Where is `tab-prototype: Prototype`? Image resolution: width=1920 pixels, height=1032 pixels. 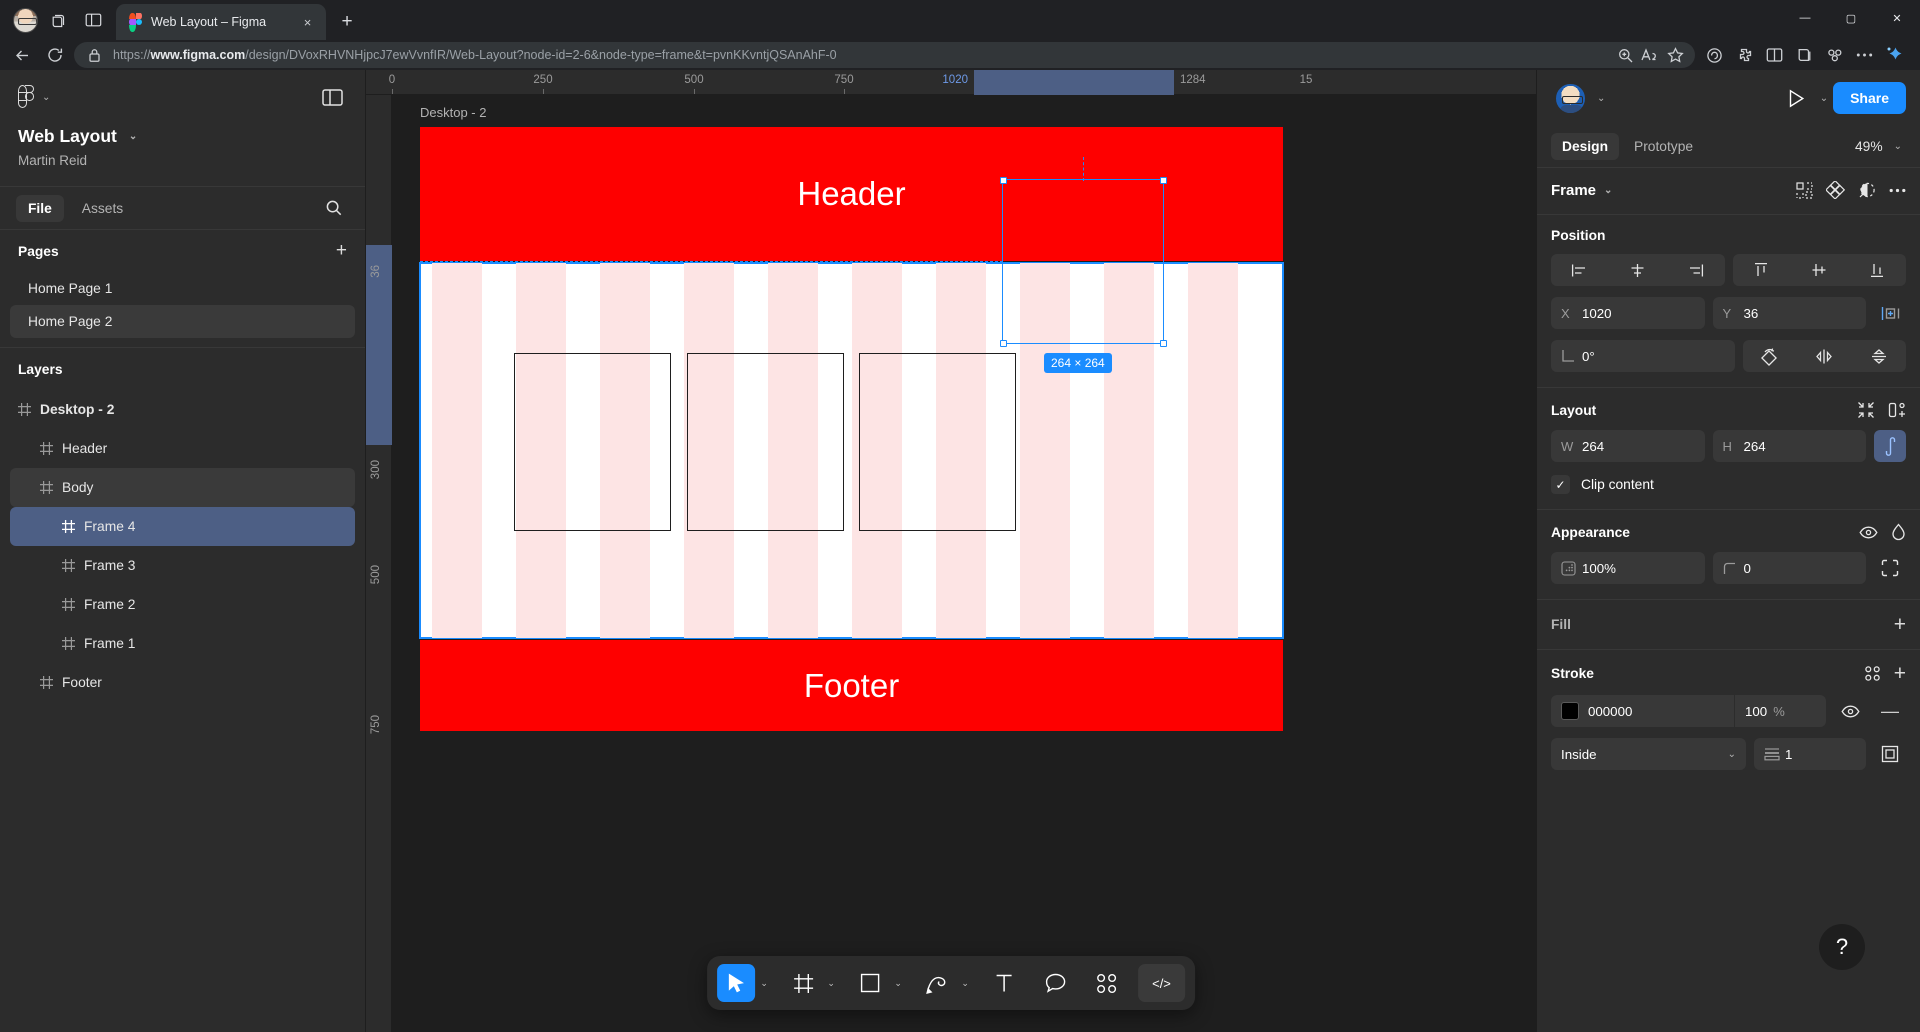
tab-prototype: Prototype is located at coordinates (1663, 146).